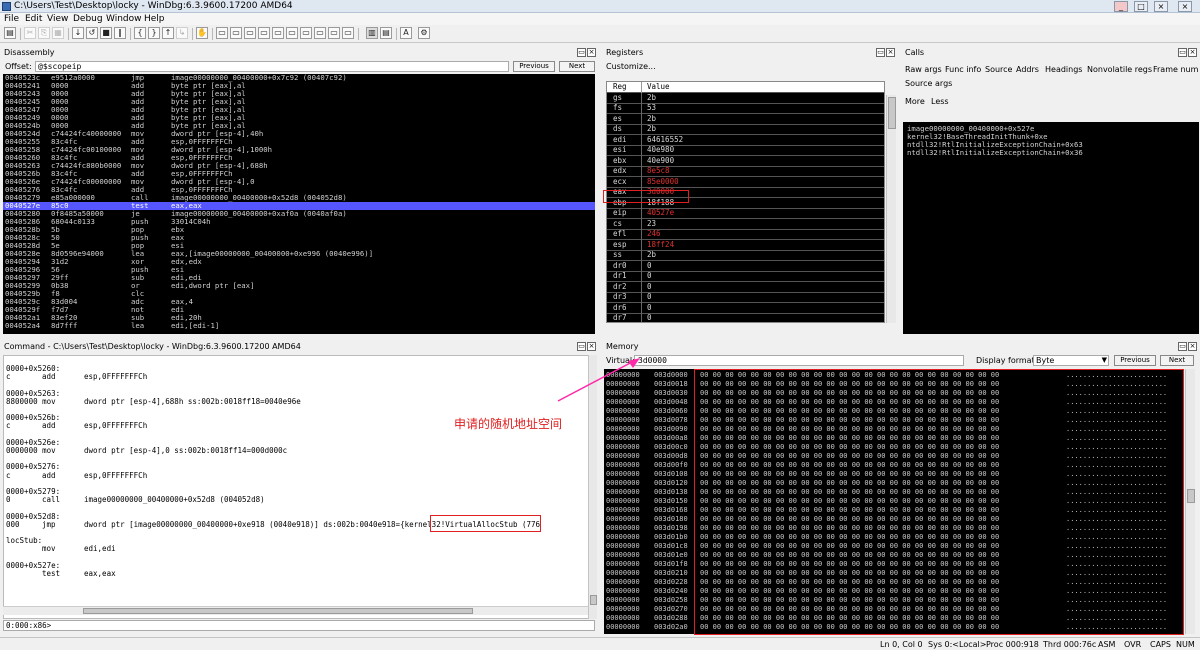 The width and height of the screenshot is (1200, 650). Describe the element at coordinates (264, 33) in the screenshot. I see `registers-window-icon: ▭` at that location.